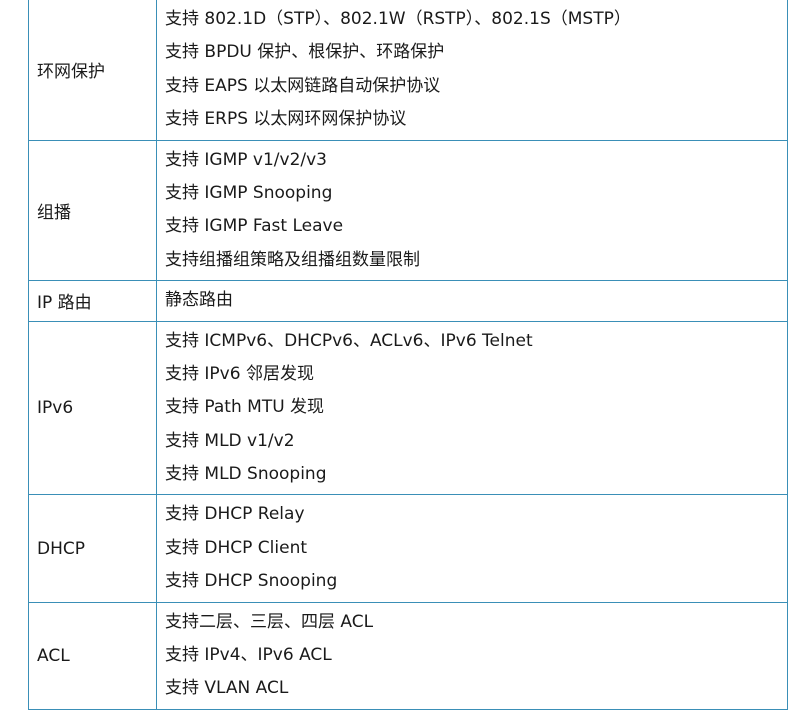  Describe the element at coordinates (227, 688) in the screenshot. I see `feature-item: 支持 VLAN ACL` at that location.